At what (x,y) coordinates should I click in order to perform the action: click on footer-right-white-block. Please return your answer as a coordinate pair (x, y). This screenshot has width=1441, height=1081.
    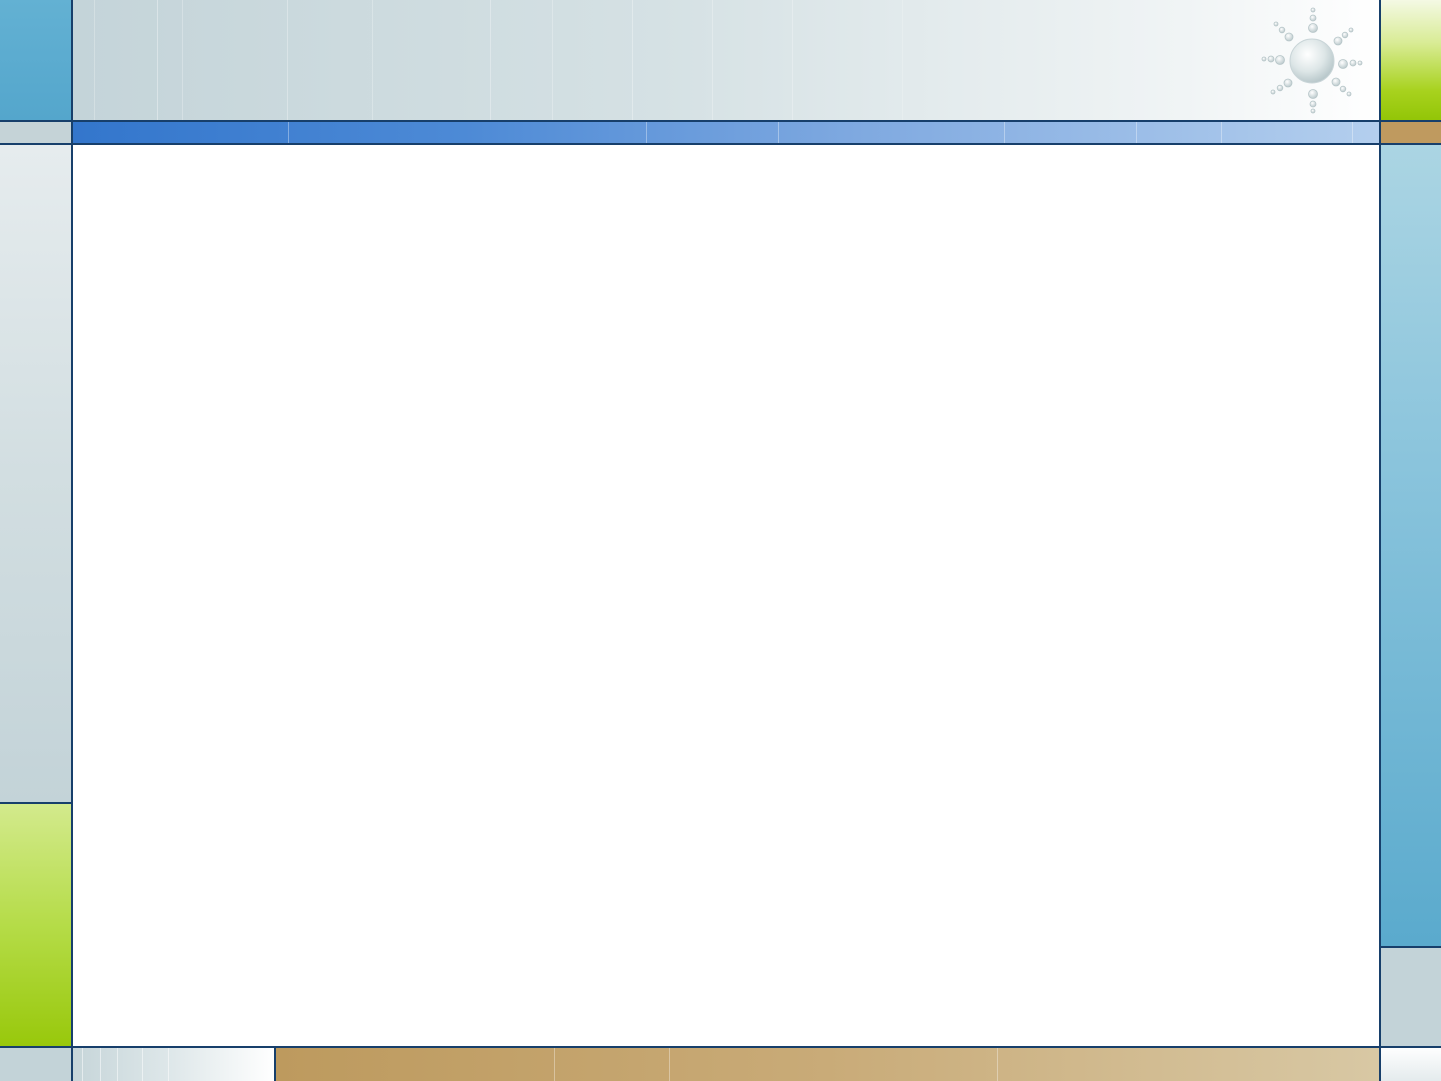
    Looking at the image, I should click on (1410, 1064).